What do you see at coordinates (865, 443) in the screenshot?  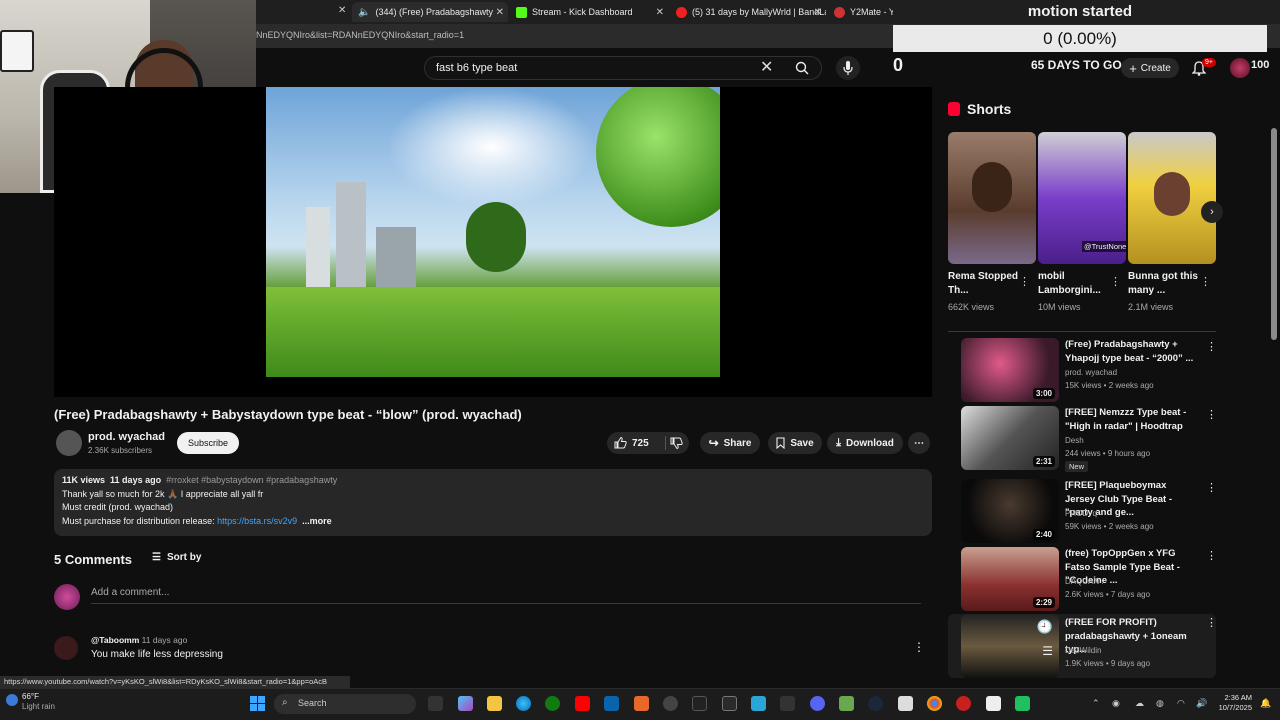 I see `download-button: ⤓ Download` at bounding box center [865, 443].